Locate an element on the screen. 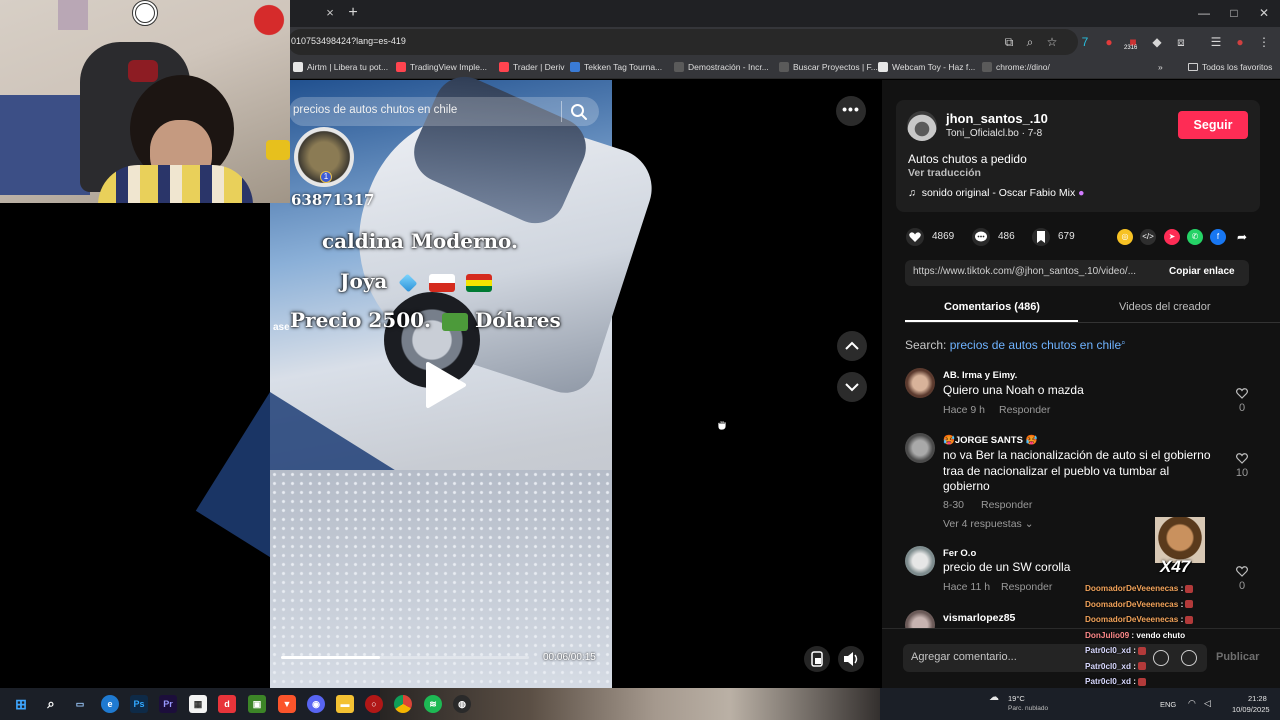 This screenshot has width=1280, height=720. spotify-icon: ≋ is located at coordinates (433, 704).